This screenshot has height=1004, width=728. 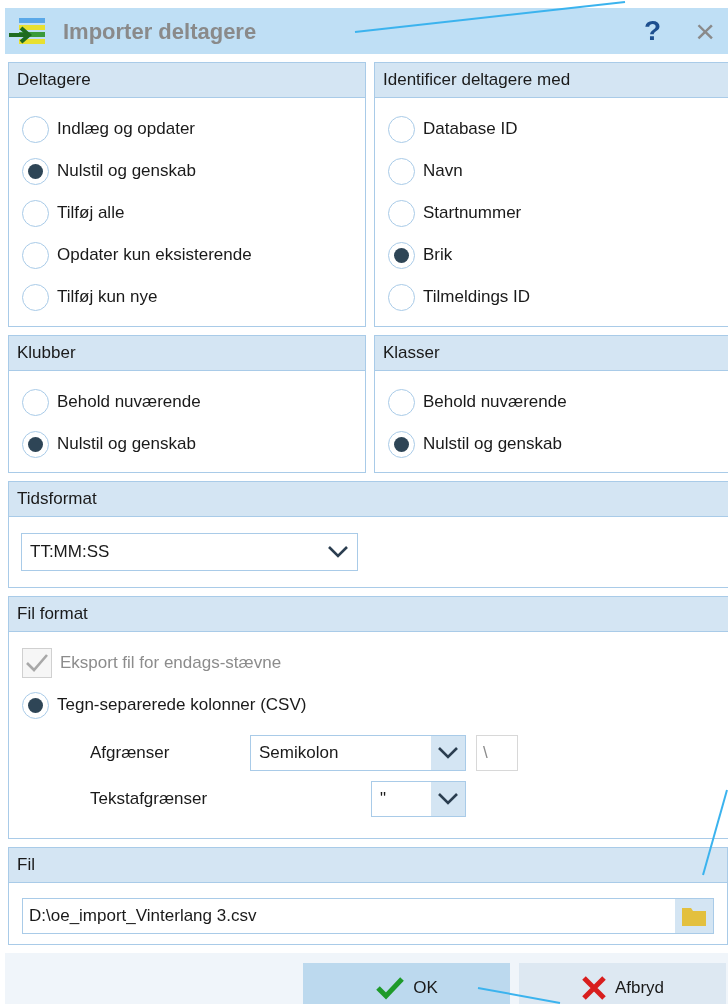 What do you see at coordinates (160, 31) in the screenshot?
I see `window-title: Importer deltagere` at bounding box center [160, 31].